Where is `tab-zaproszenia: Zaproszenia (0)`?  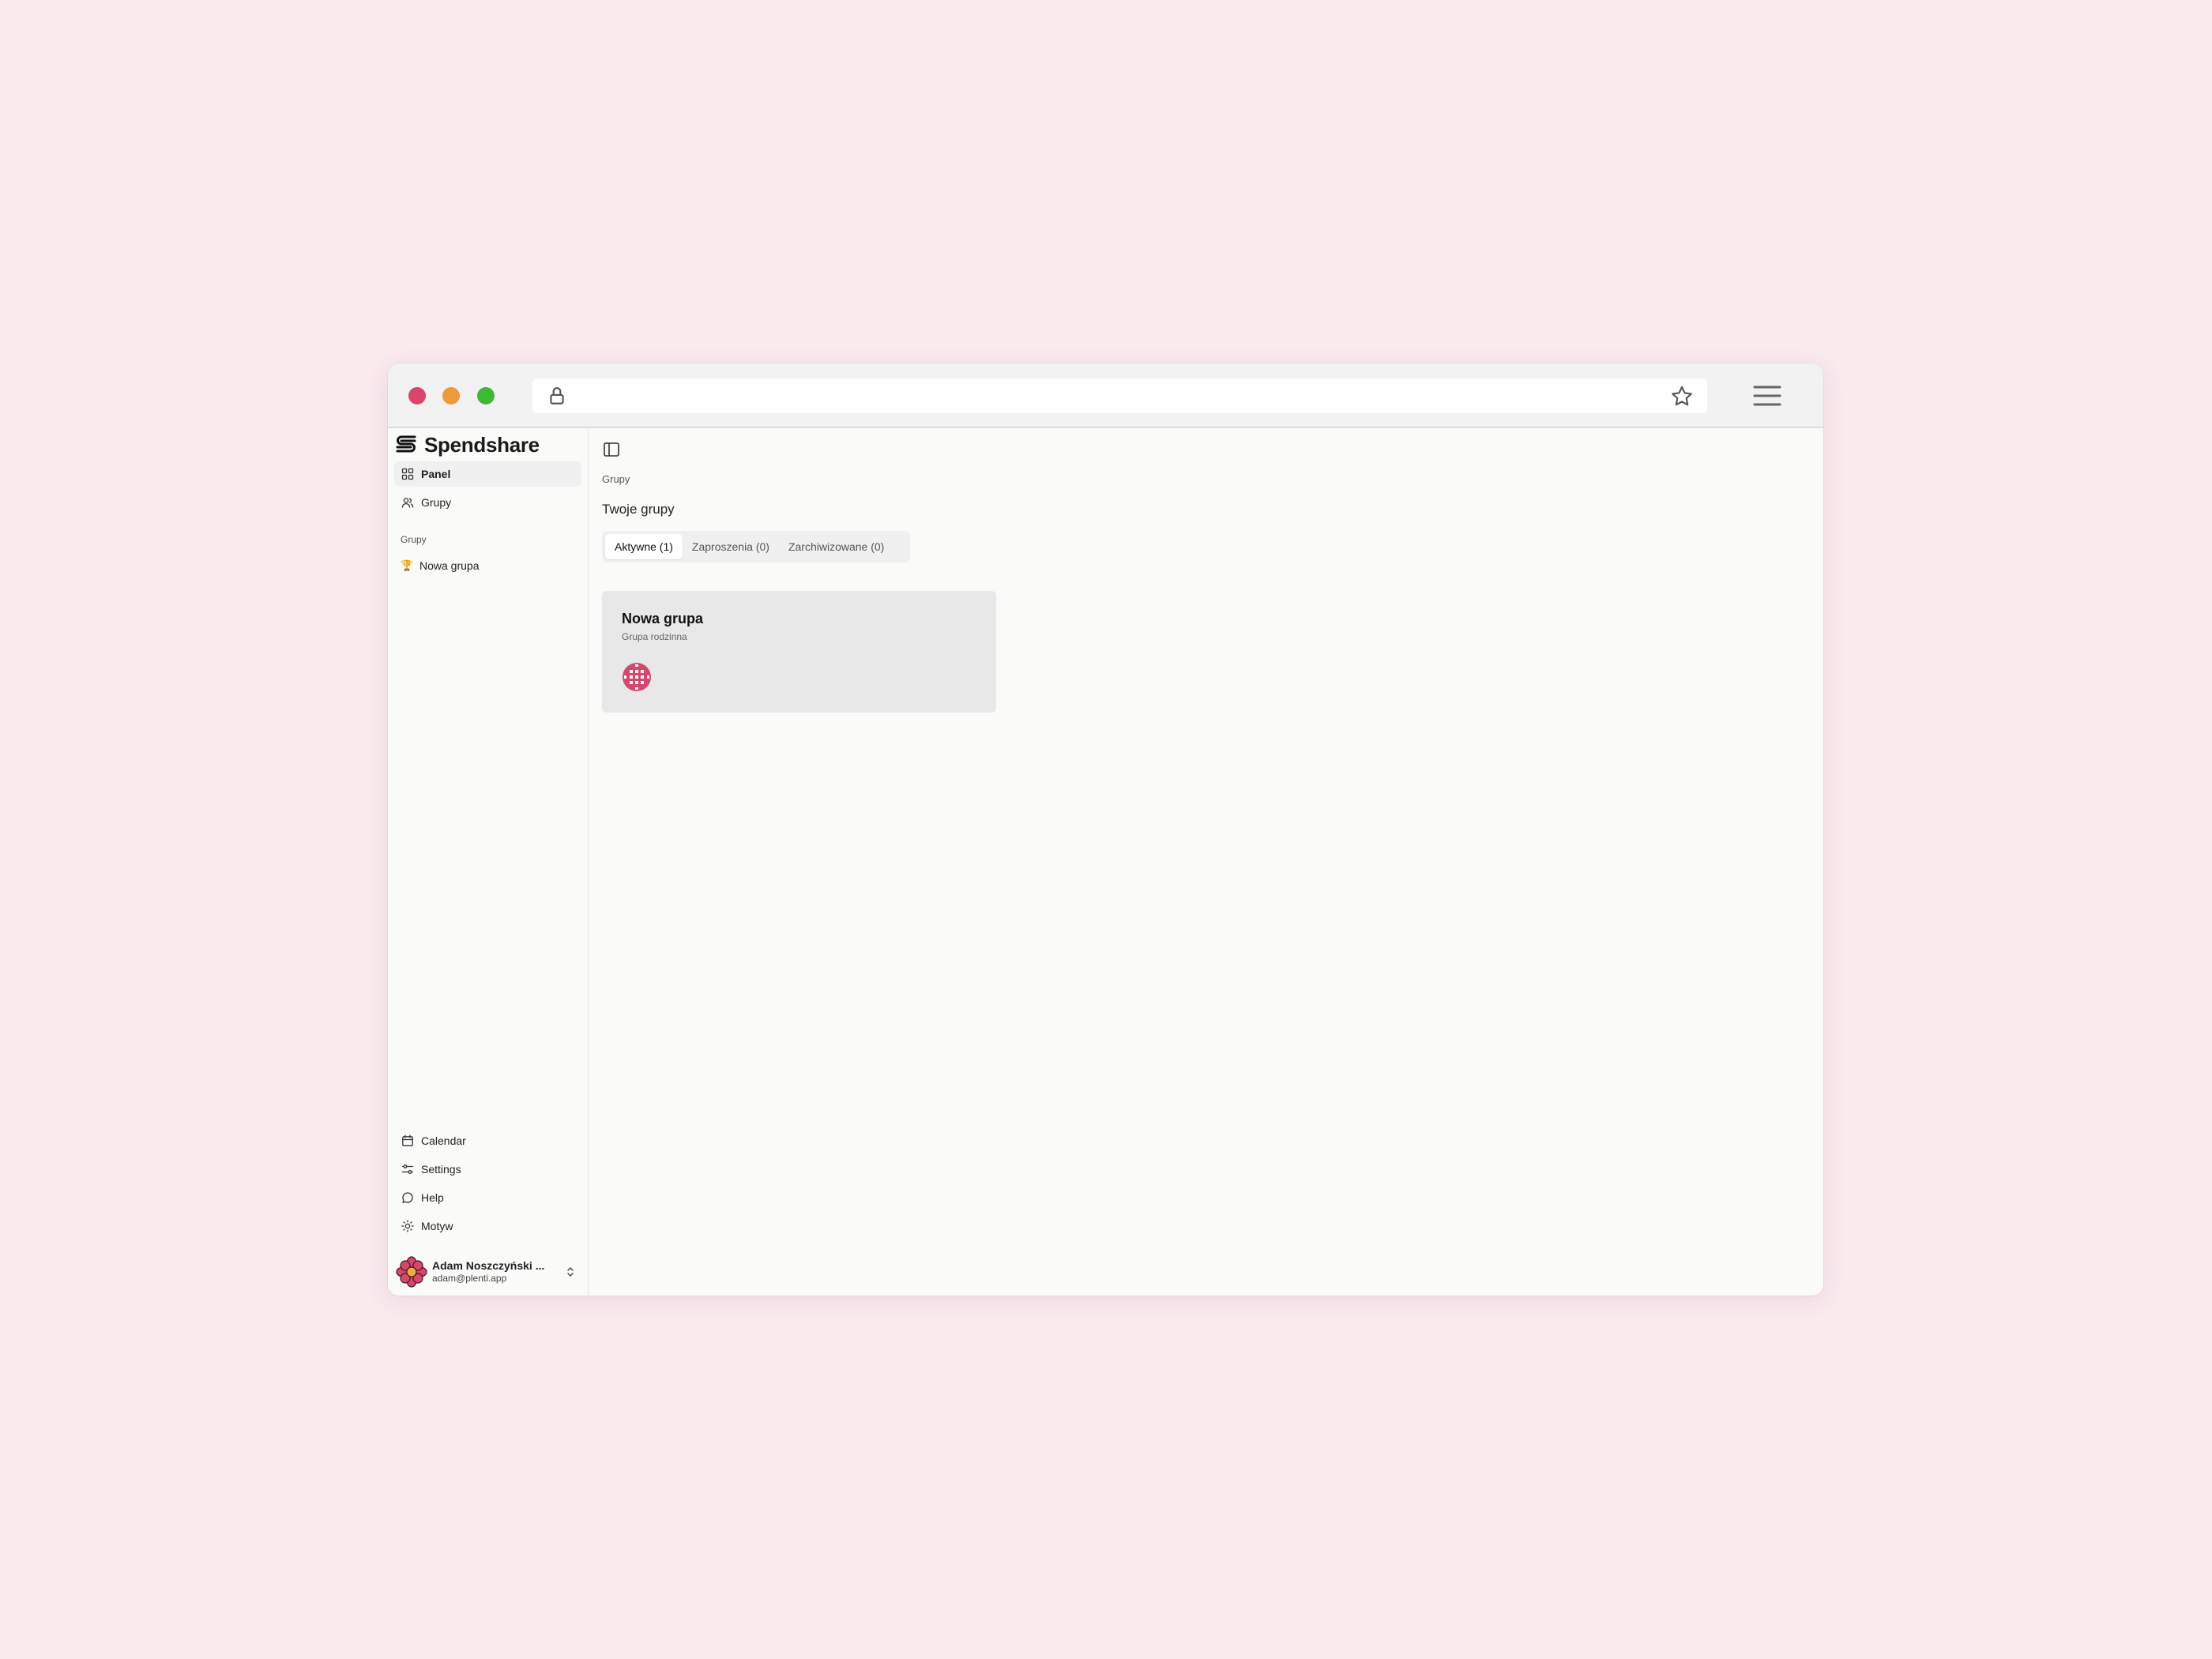 tab-zaproszenia: Zaproszenia (0) is located at coordinates (731, 547).